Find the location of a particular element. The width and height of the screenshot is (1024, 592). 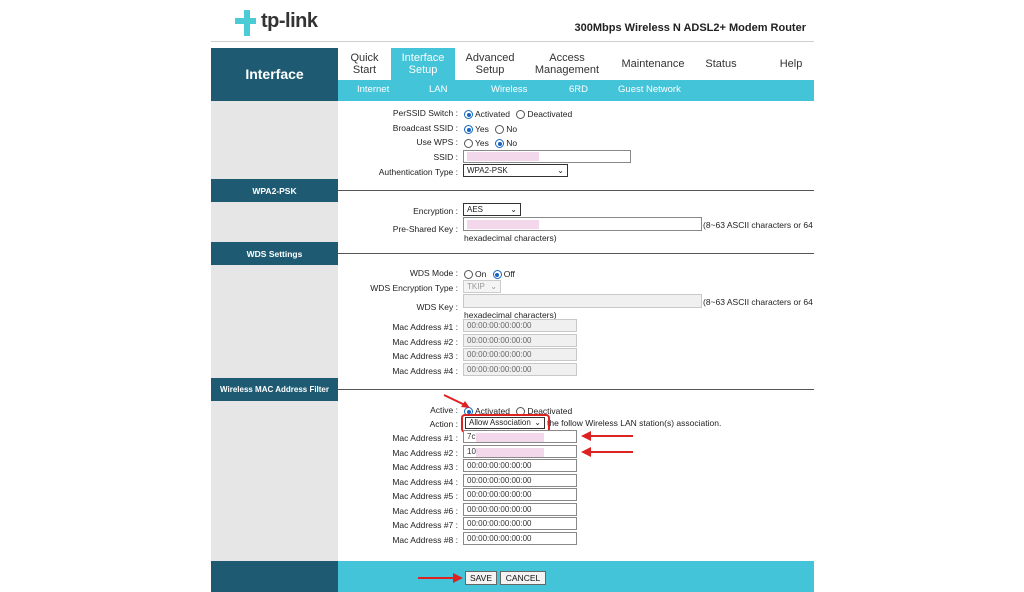

perssid-radios: Activated Deactivated is located at coordinates (520, 114).